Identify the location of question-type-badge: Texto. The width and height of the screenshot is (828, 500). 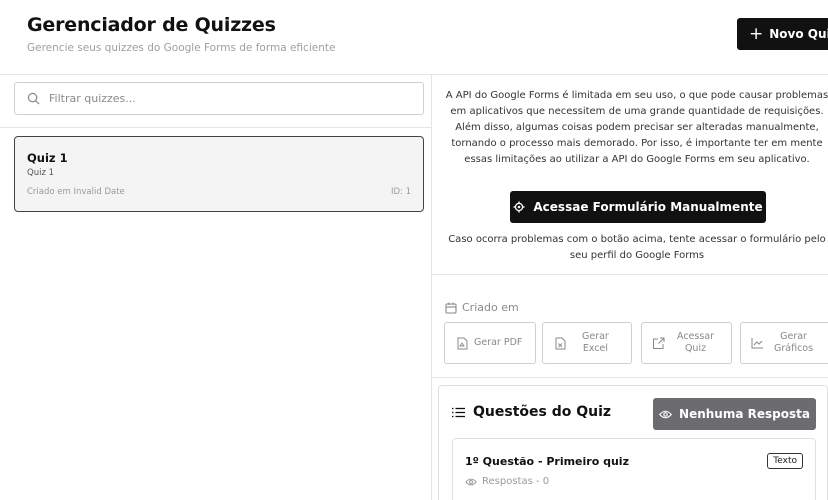
(785, 461).